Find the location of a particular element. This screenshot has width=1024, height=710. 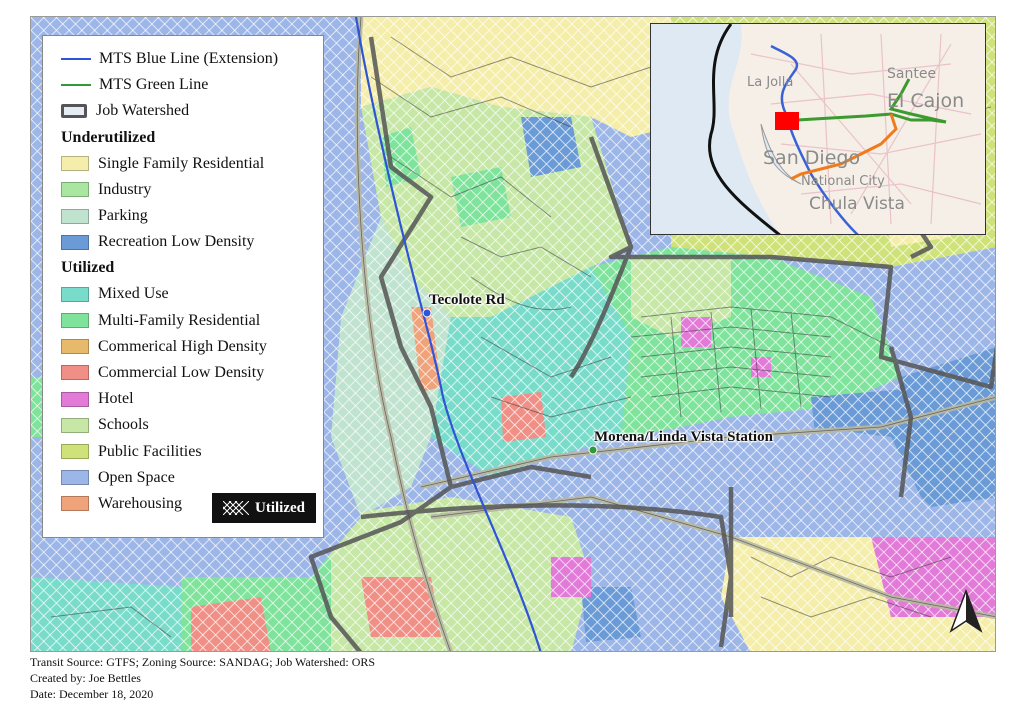

green-line-swatch is located at coordinates (76, 85).